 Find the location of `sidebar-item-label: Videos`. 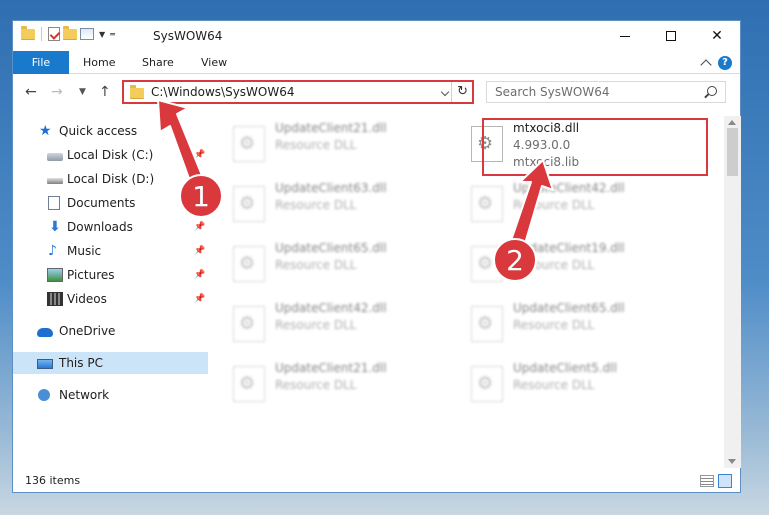

sidebar-item-label: Videos is located at coordinates (87, 299).